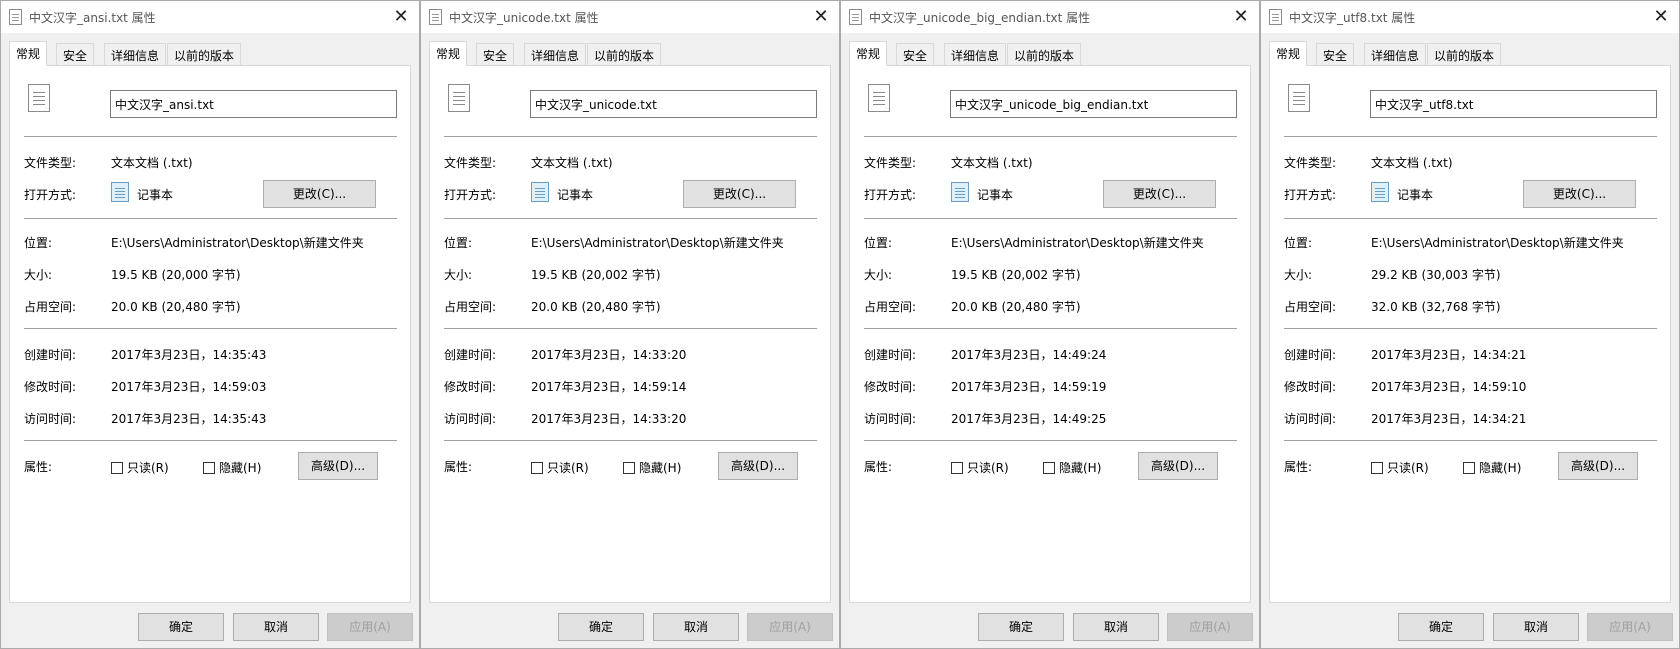  Describe the element at coordinates (1470, 17) in the screenshot. I see `title-bar: 中文汉字_utf8.txt 属性 ✕` at that location.